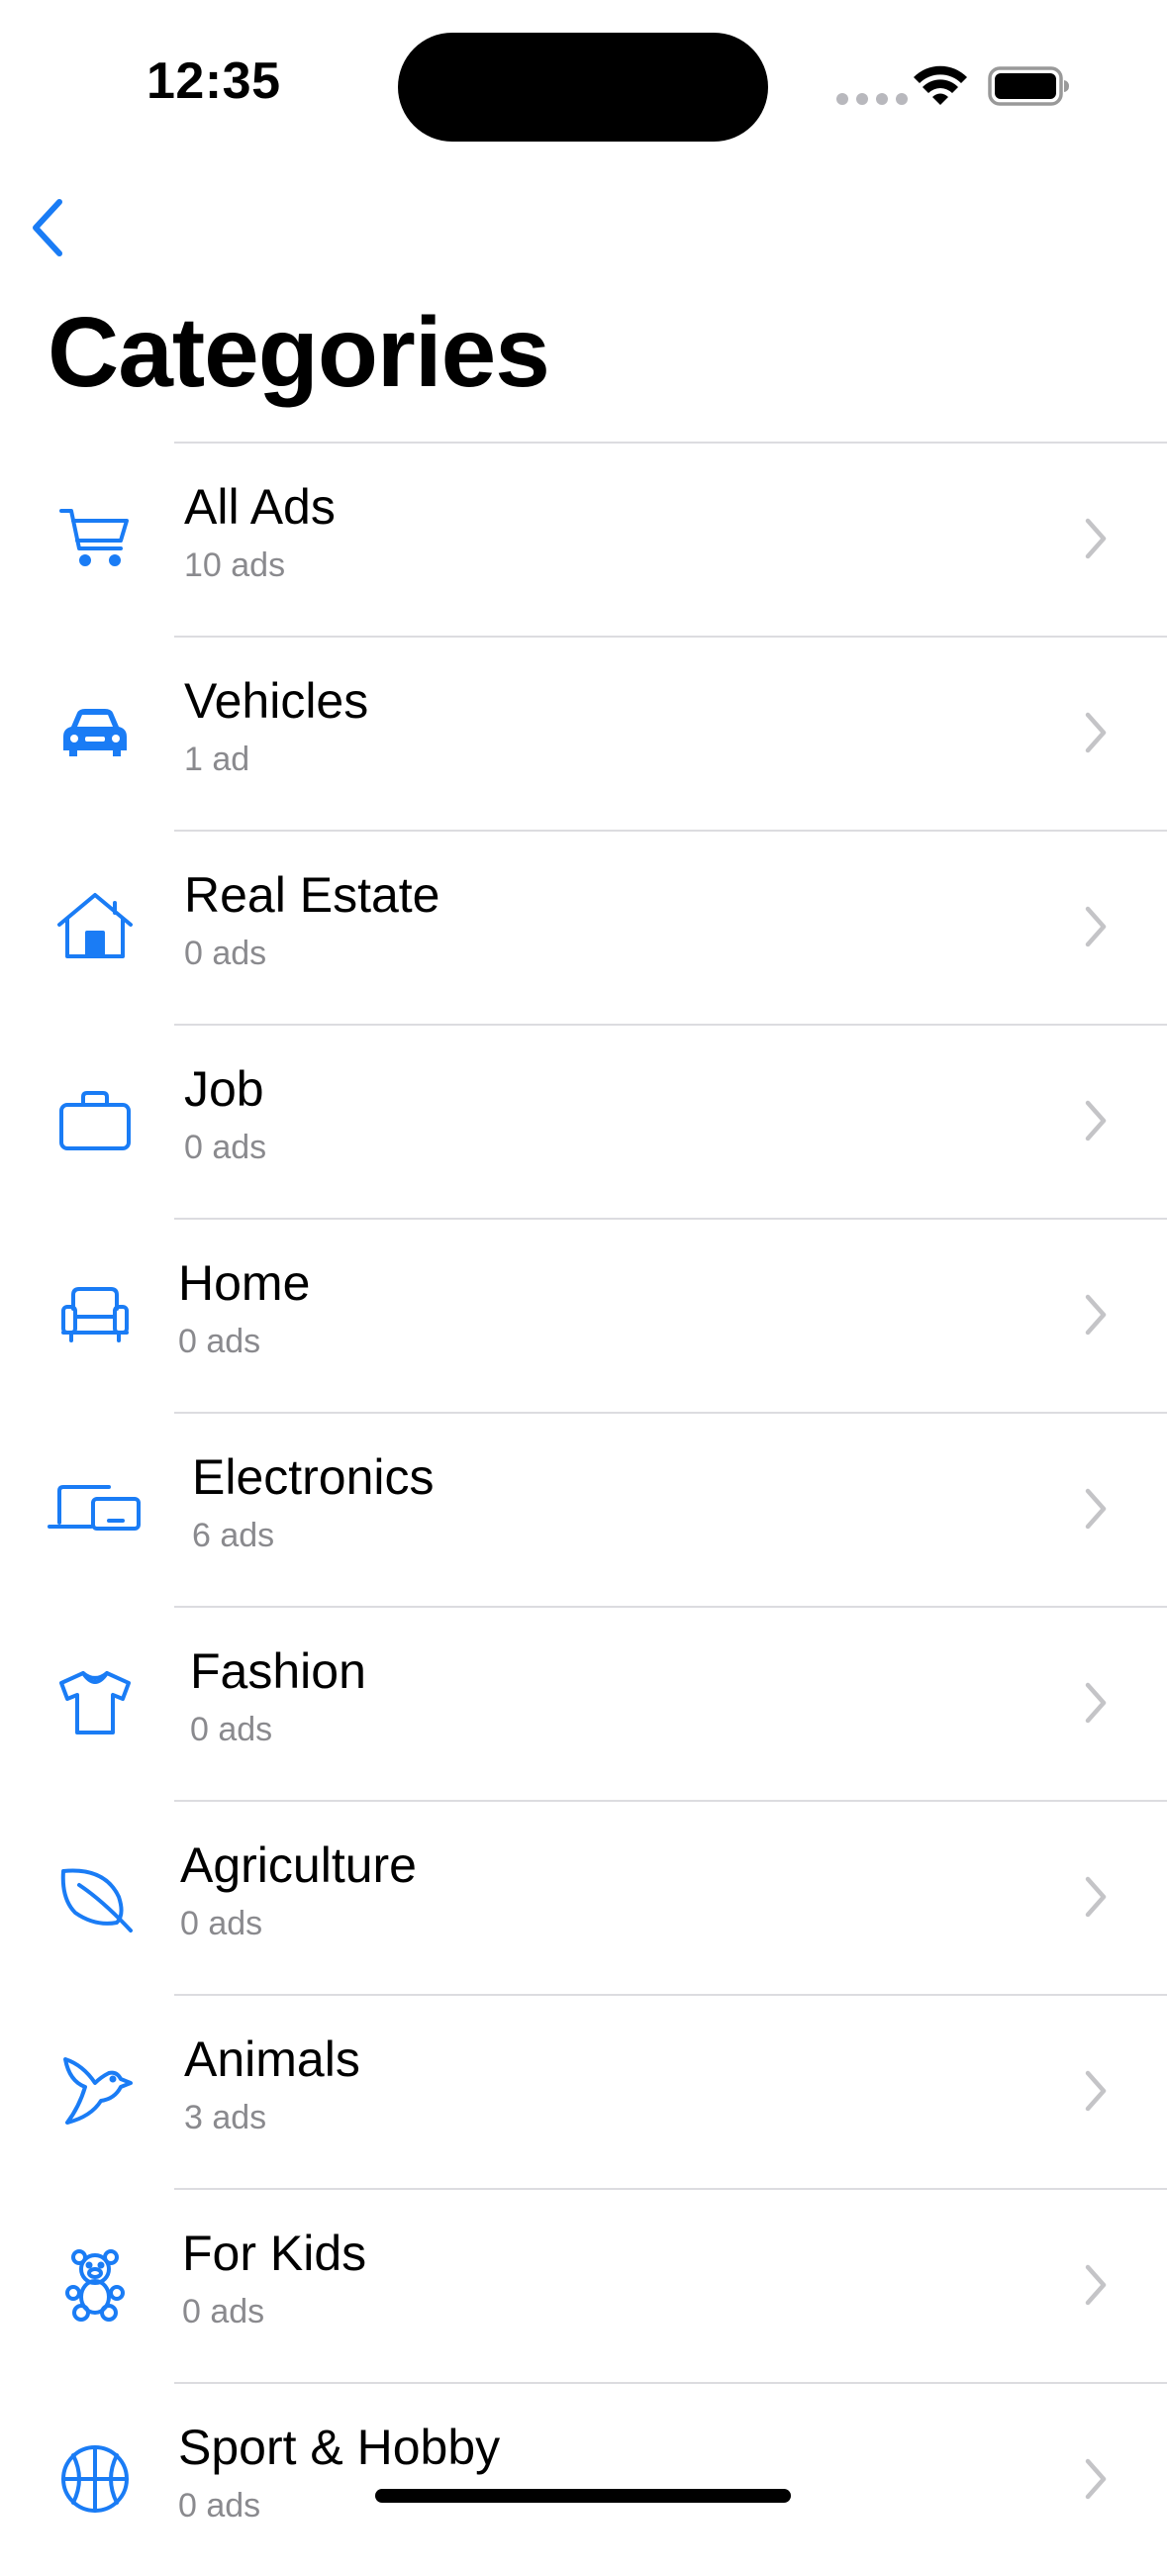 Image resolution: width=1167 pixels, height=2576 pixels. I want to click on battery-icon, so click(1029, 86).